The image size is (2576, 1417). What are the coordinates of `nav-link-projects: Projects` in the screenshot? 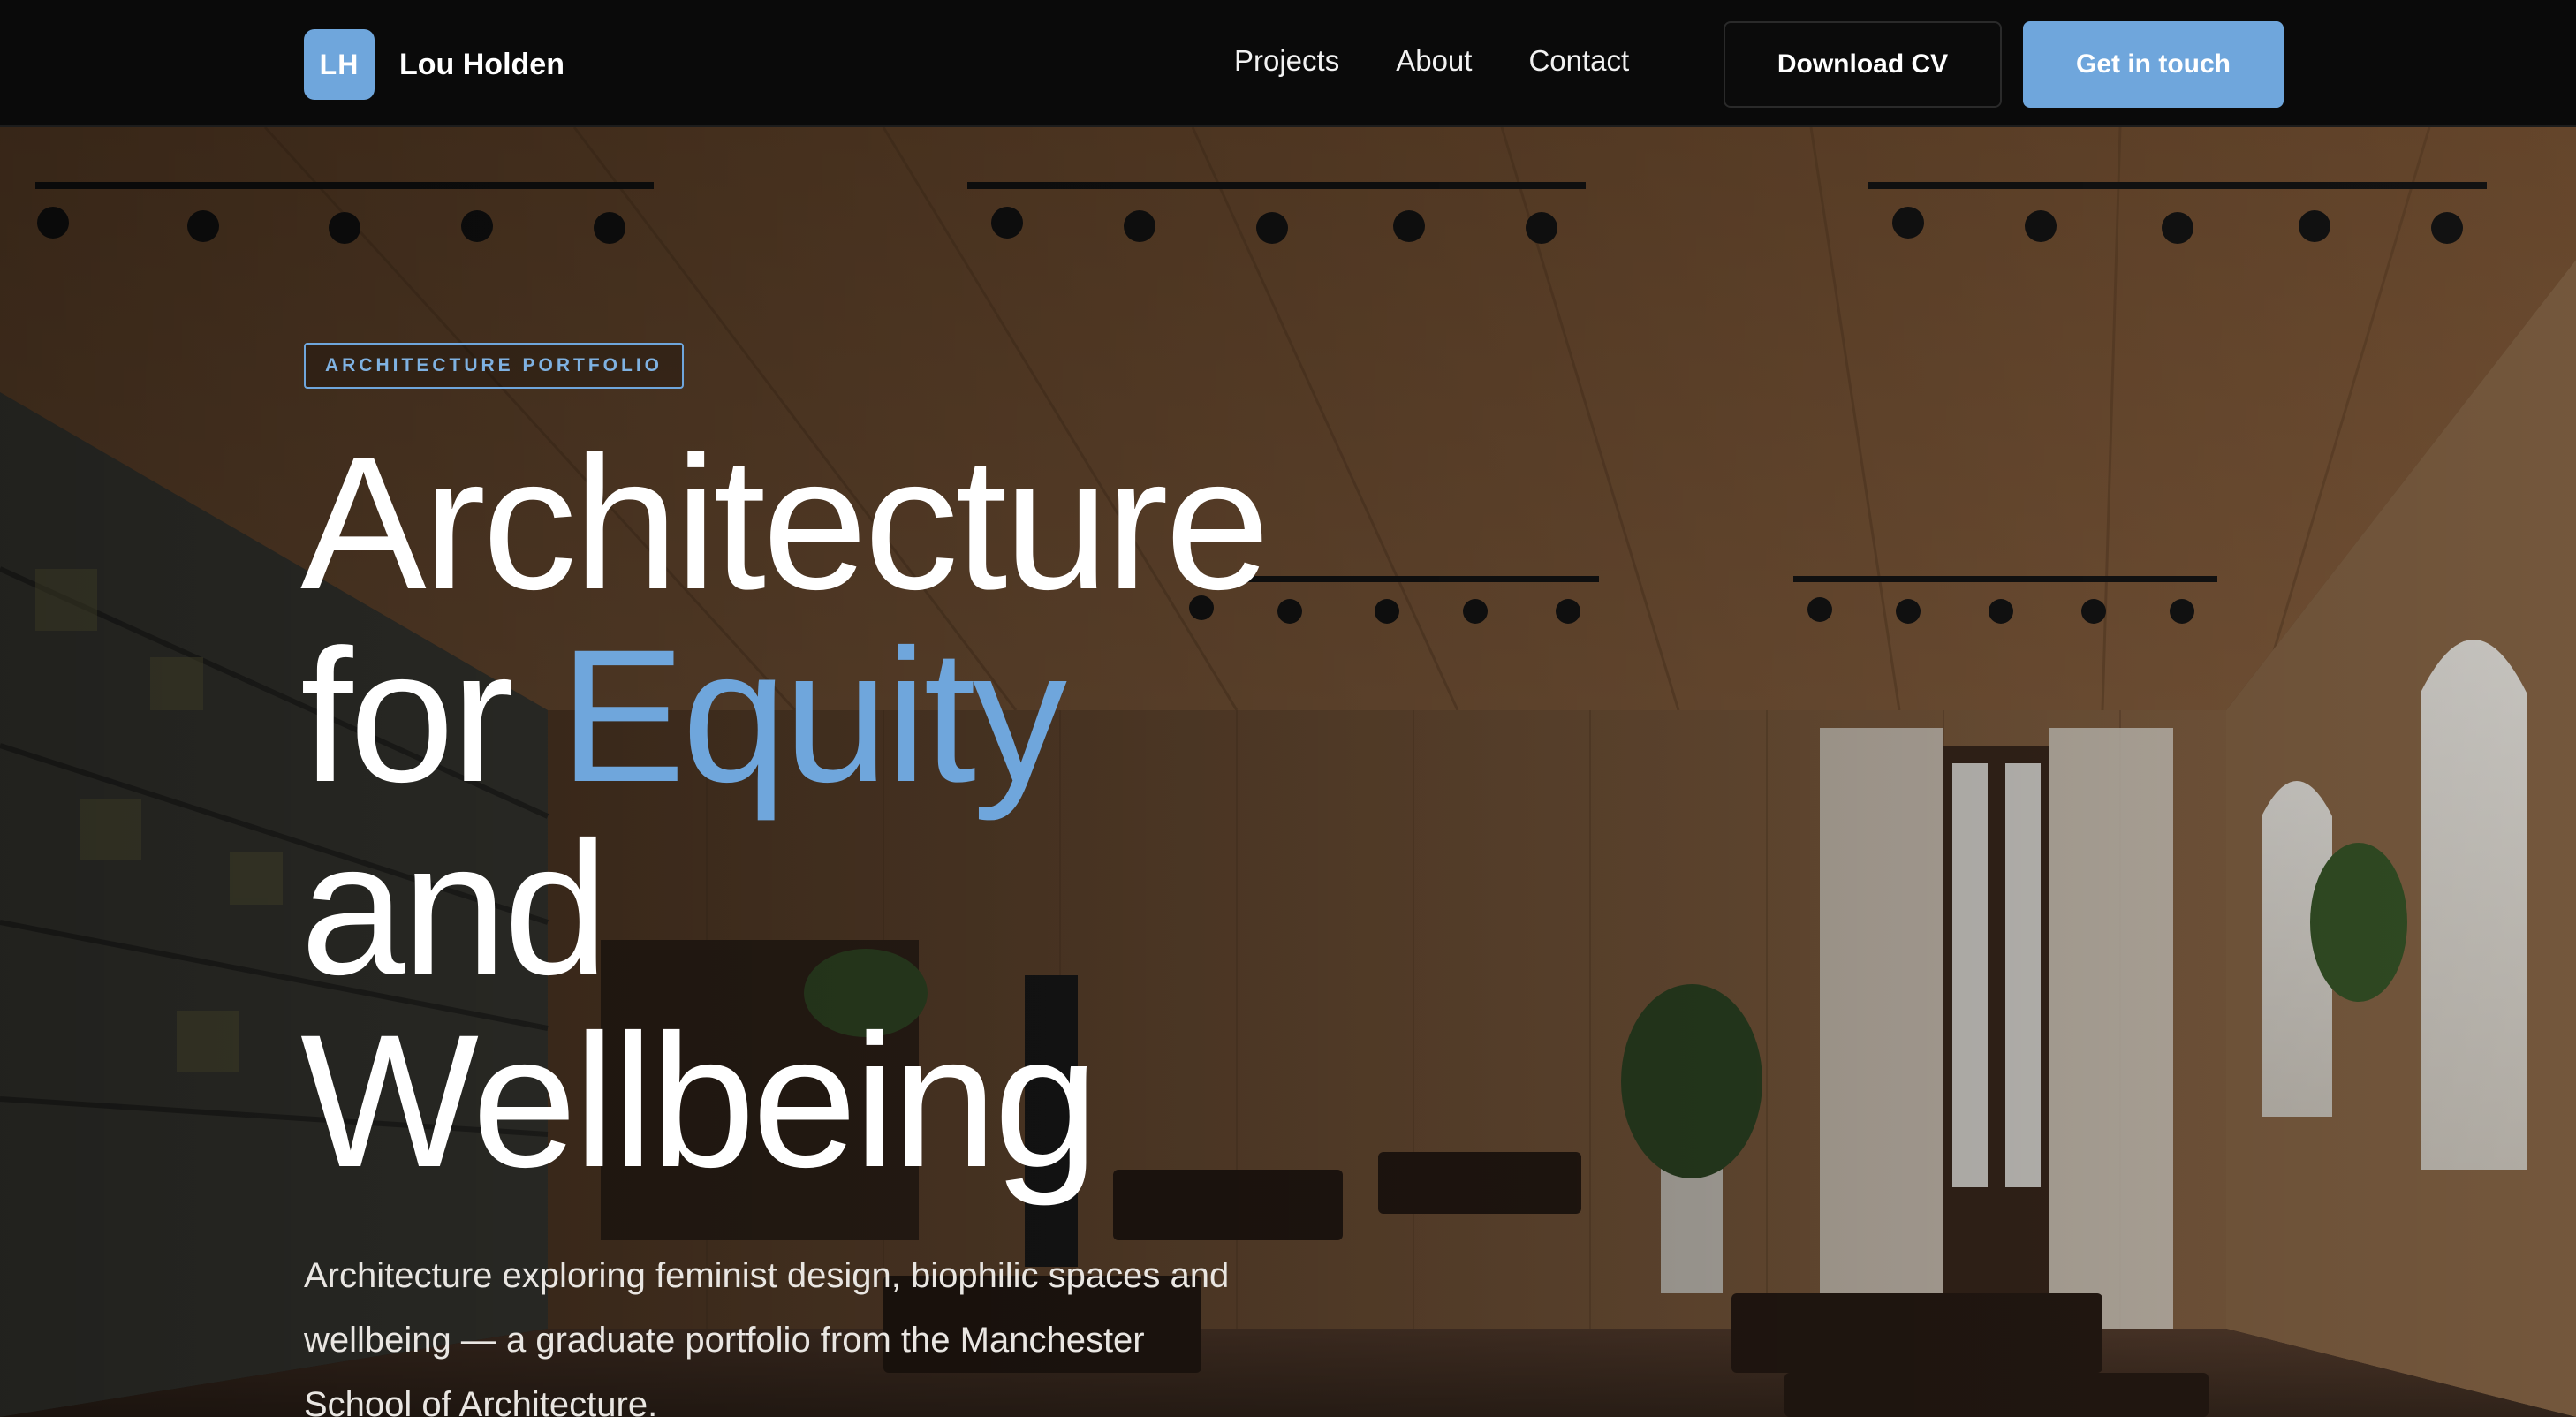 It's located at (1286, 61).